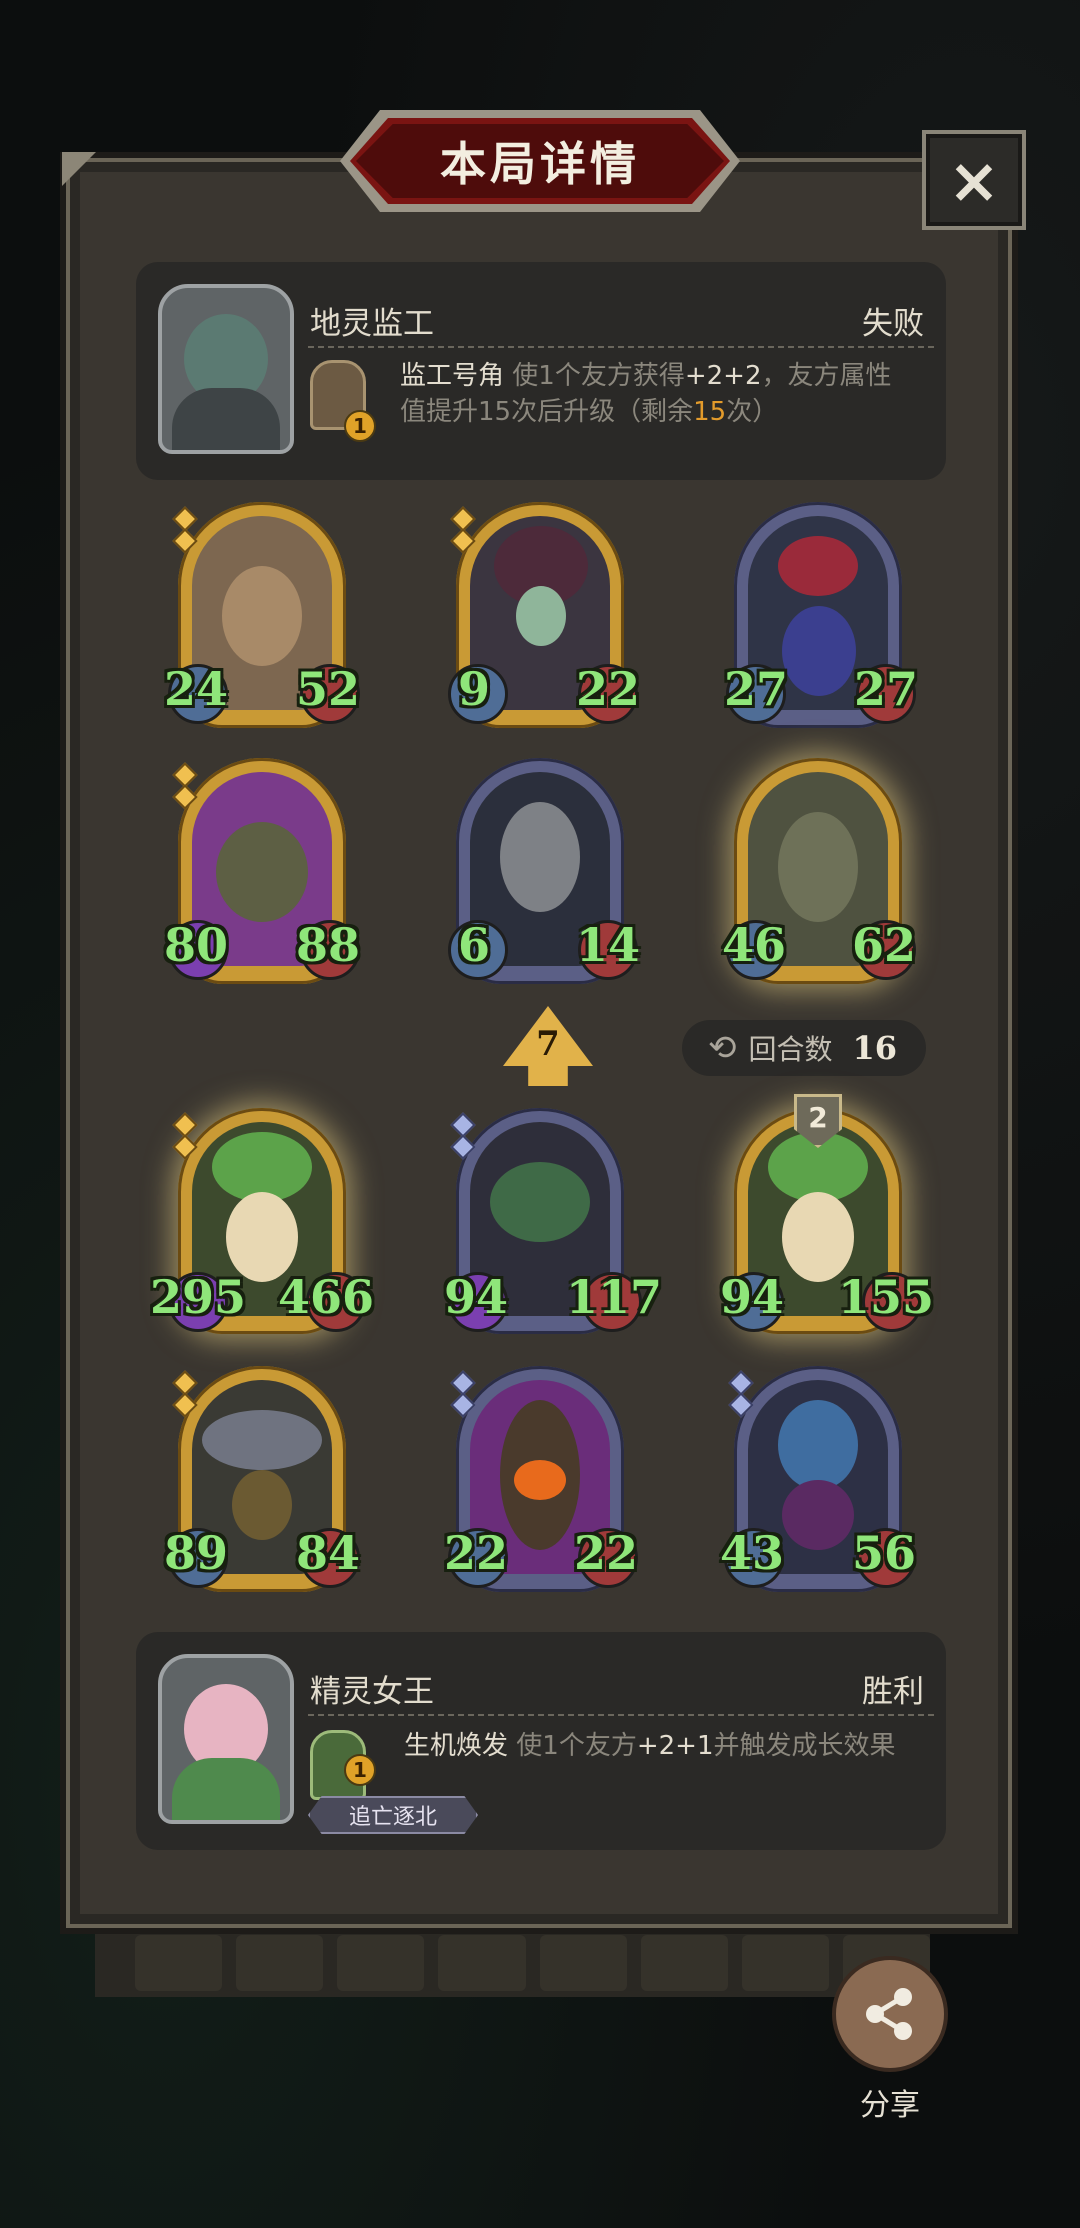  I want to click on unit-health: 155, so click(886, 1297).